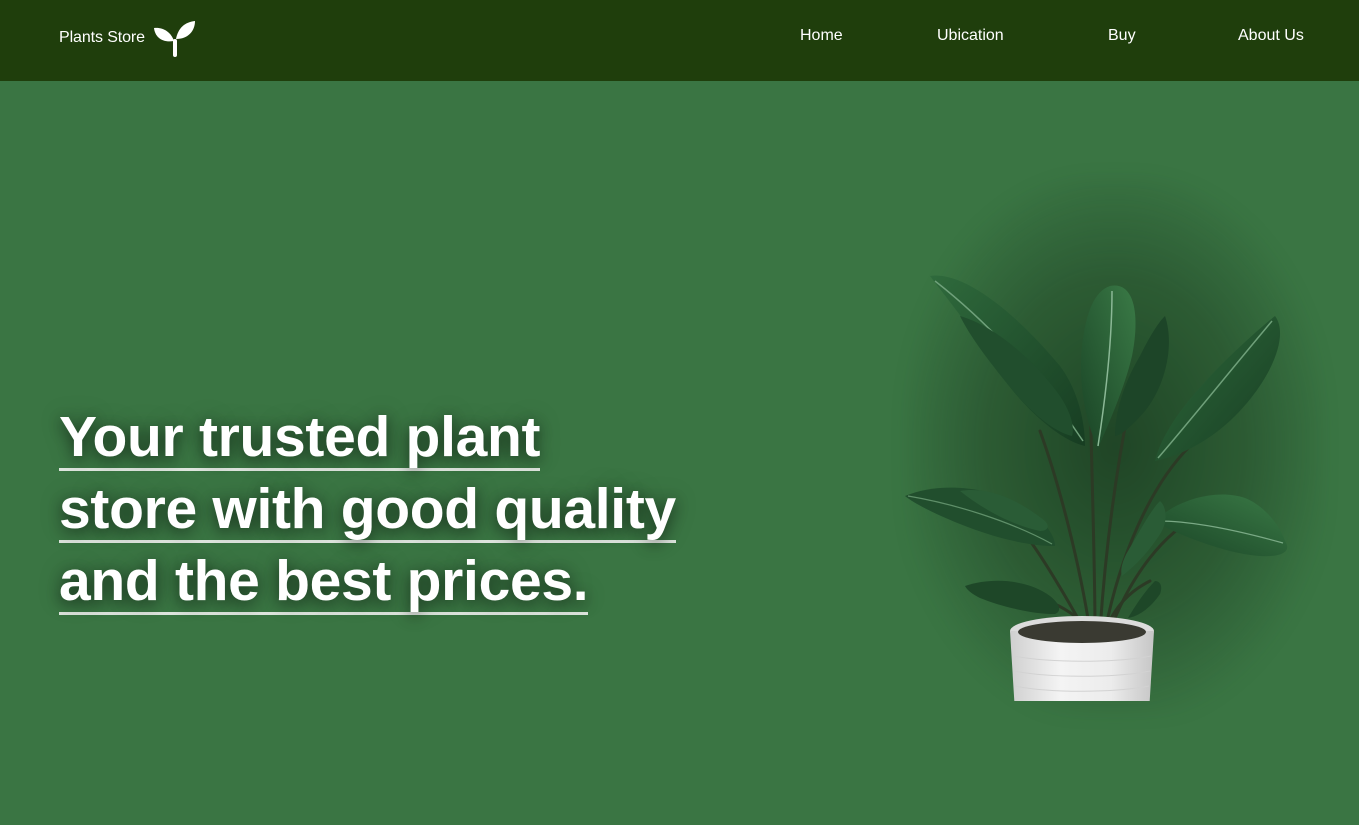 The height and width of the screenshot is (825, 1359). What do you see at coordinates (821, 36) in the screenshot?
I see `nav-link-home: Home` at bounding box center [821, 36].